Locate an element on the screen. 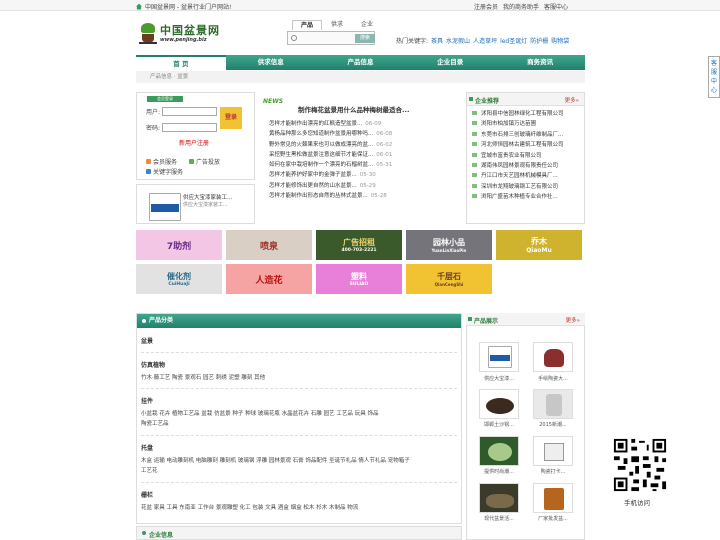  hot-keyword: 水泥假山 is located at coordinates (458, 40).